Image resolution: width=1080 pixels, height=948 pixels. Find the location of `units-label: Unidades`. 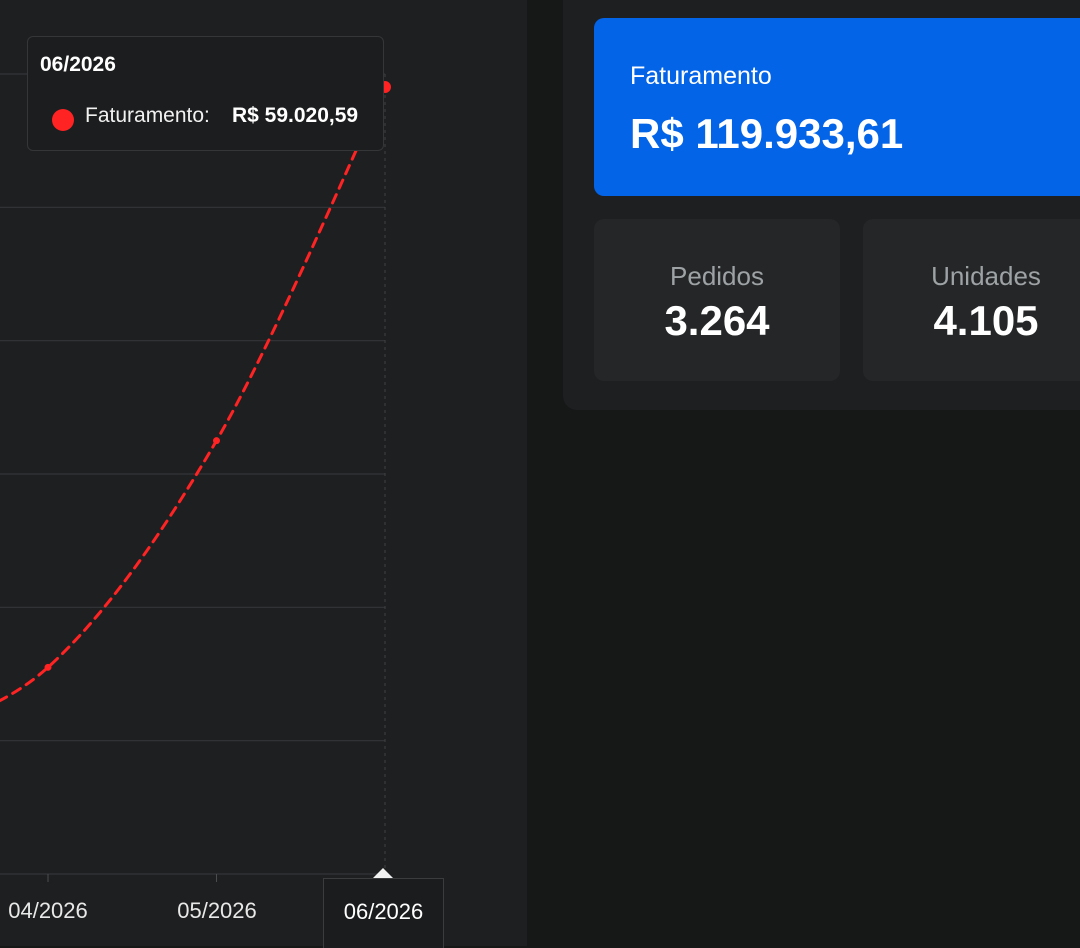

units-label: Unidades is located at coordinates (986, 276).